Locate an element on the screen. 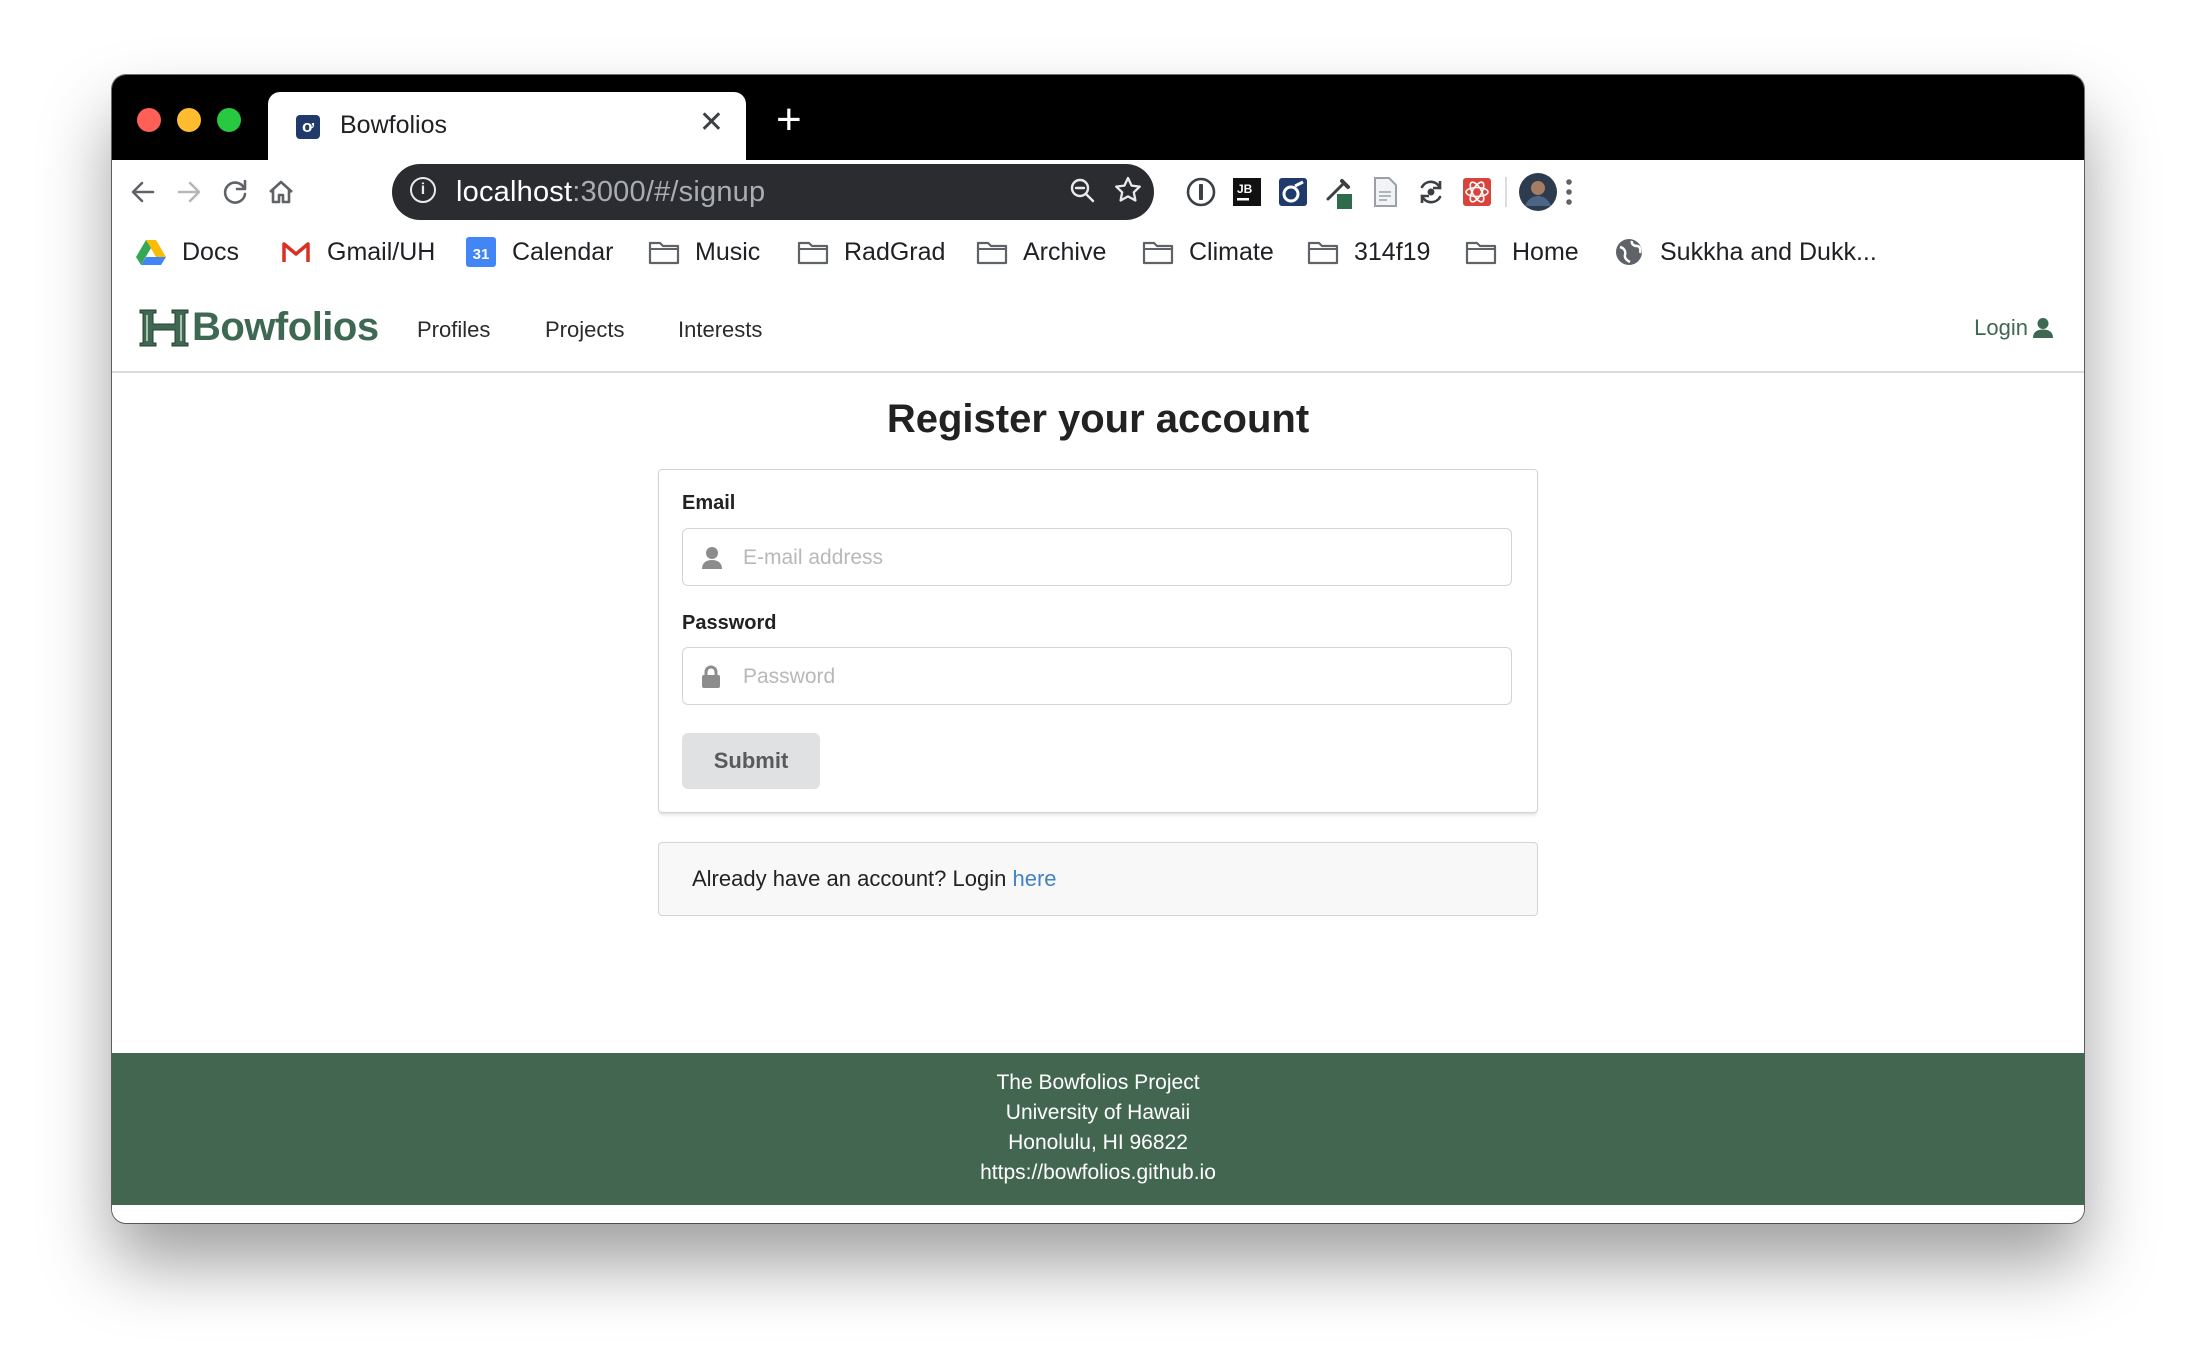 The image size is (2196, 1372). onepassword-icon is located at coordinates (1201, 192).